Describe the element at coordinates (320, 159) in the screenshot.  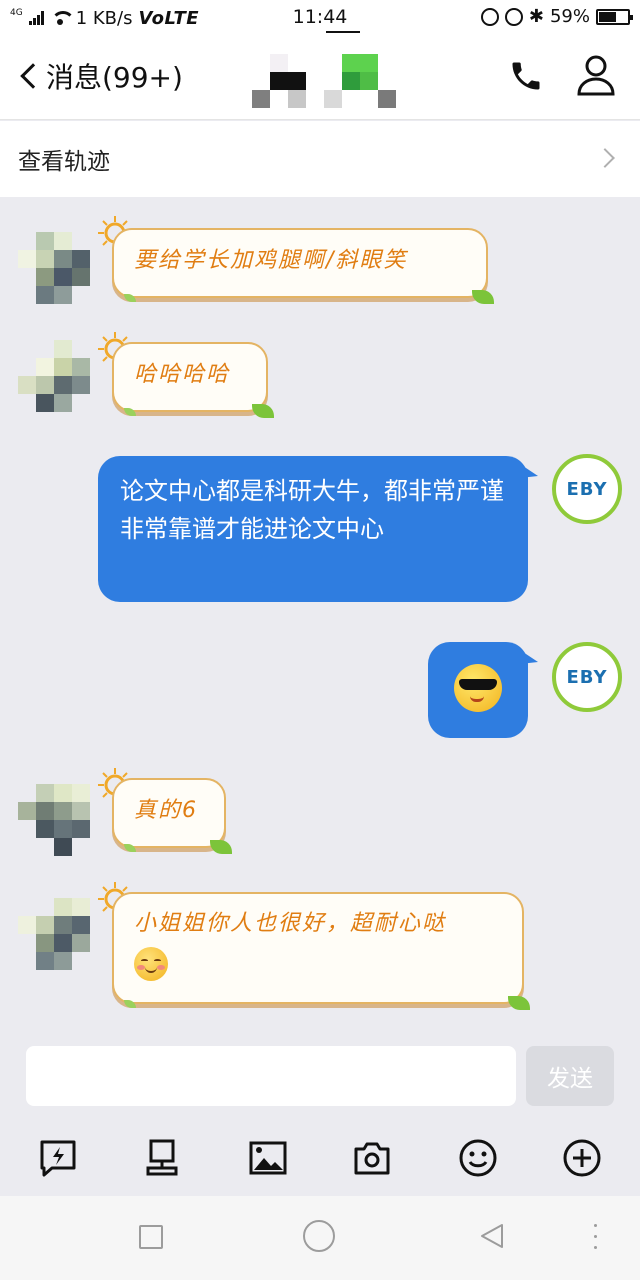
I see `view-track-row: 查看轨迹` at that location.